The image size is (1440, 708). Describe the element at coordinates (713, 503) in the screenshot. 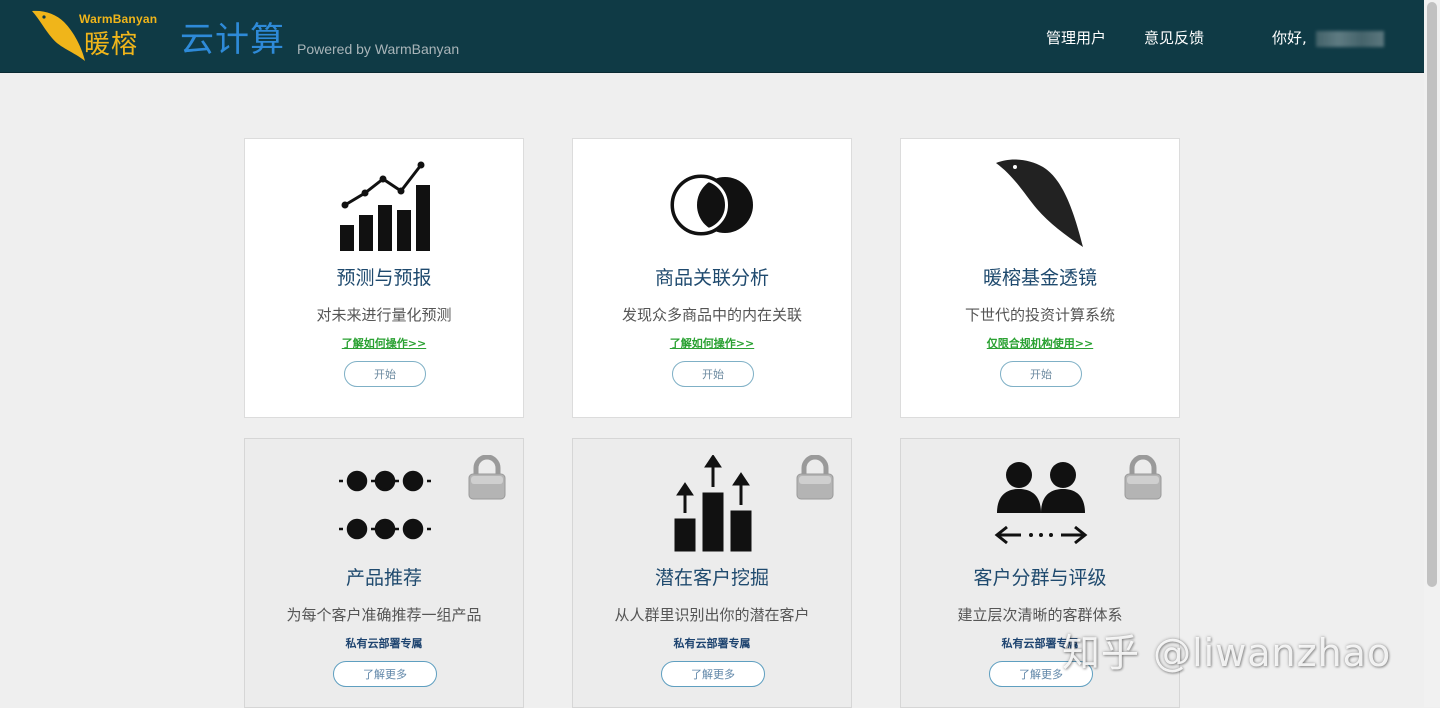

I see `rising-bars-icon` at that location.